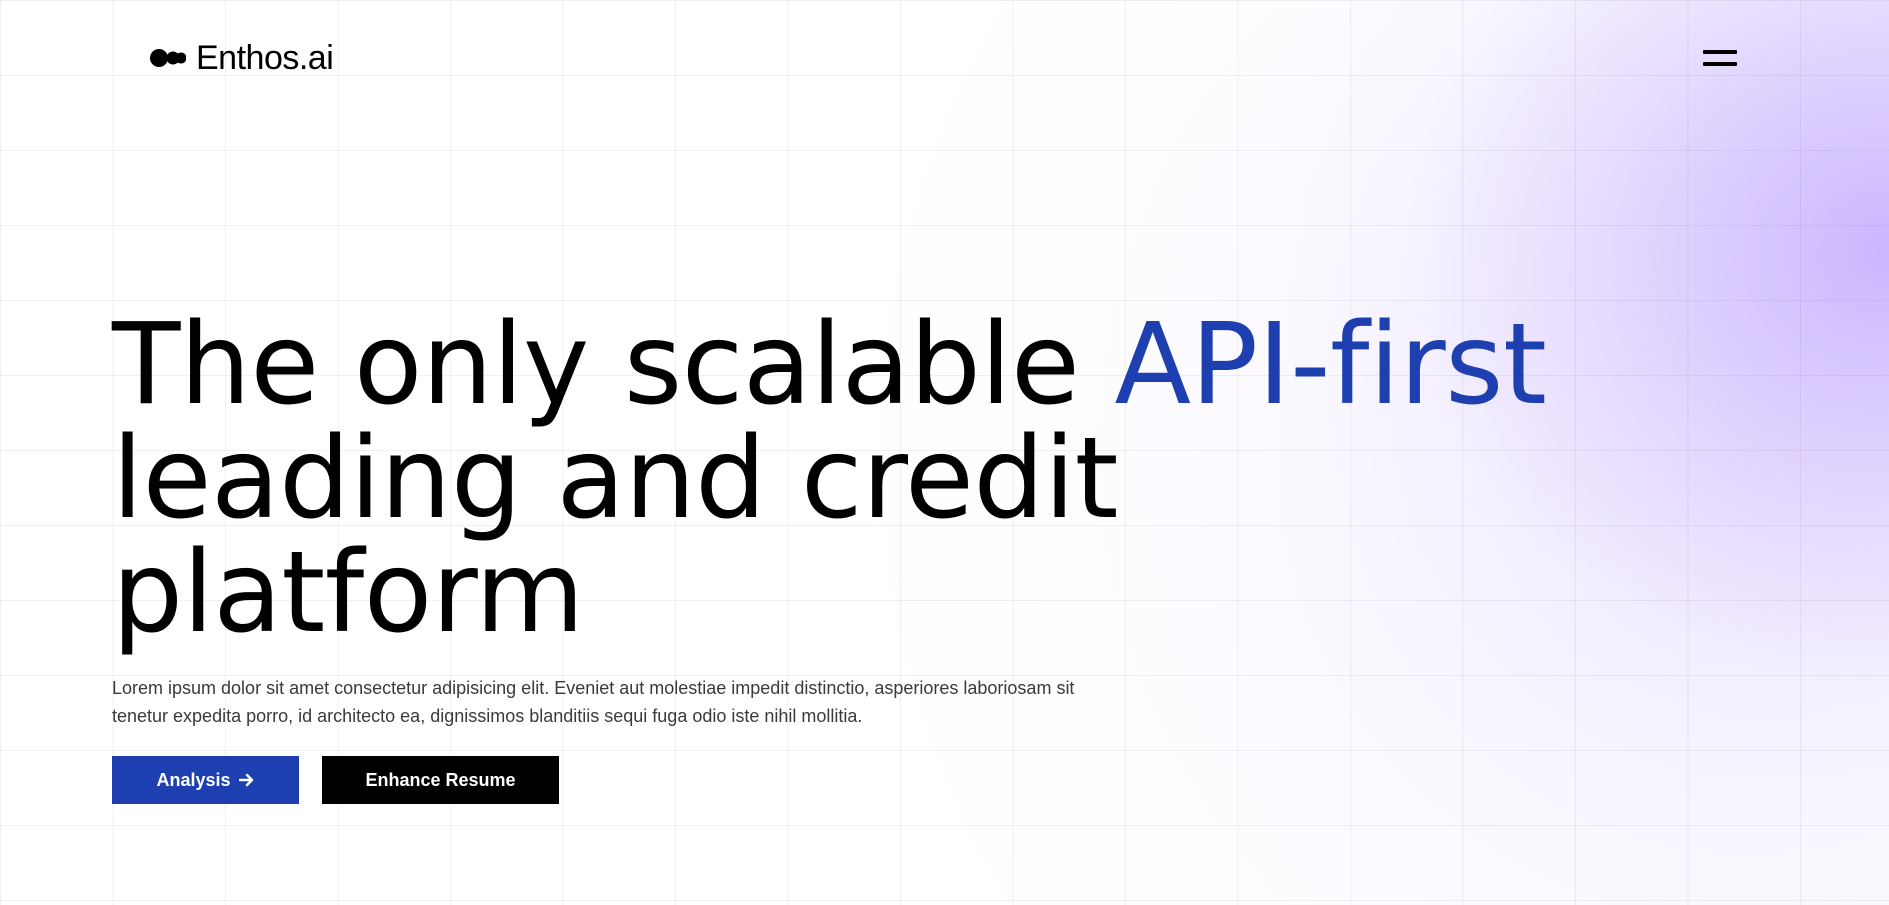 The width and height of the screenshot is (1889, 905). Describe the element at coordinates (168, 58) in the screenshot. I see `two-circles-logo-icon` at that location.